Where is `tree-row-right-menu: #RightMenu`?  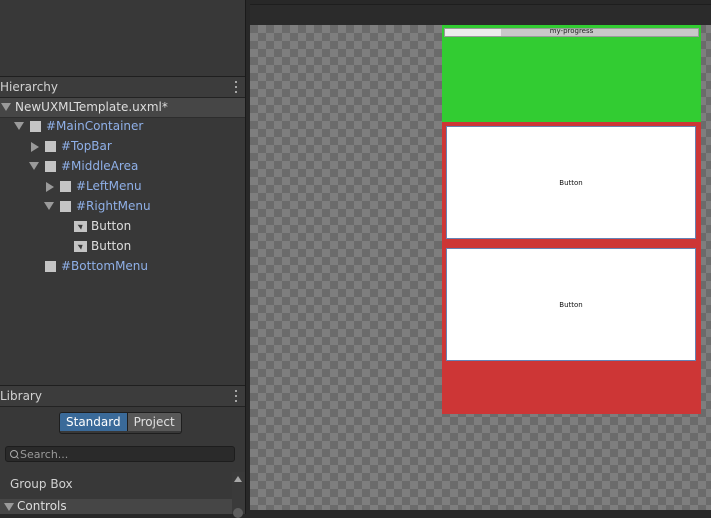
tree-row-right-menu: #RightMenu is located at coordinates (122, 207).